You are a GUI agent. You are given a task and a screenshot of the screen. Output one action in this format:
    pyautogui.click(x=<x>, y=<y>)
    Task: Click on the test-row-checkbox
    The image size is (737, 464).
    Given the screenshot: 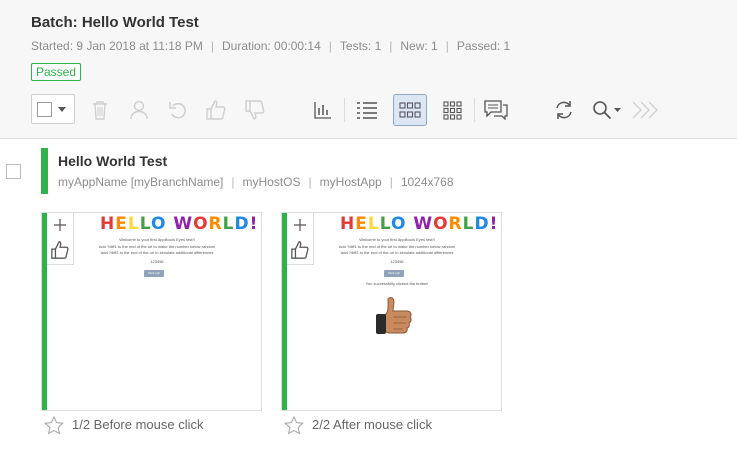 What is the action you would take?
    pyautogui.click(x=13, y=171)
    